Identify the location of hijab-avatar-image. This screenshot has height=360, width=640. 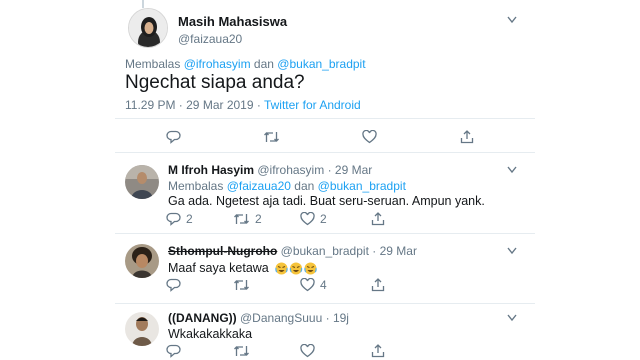
(148, 28).